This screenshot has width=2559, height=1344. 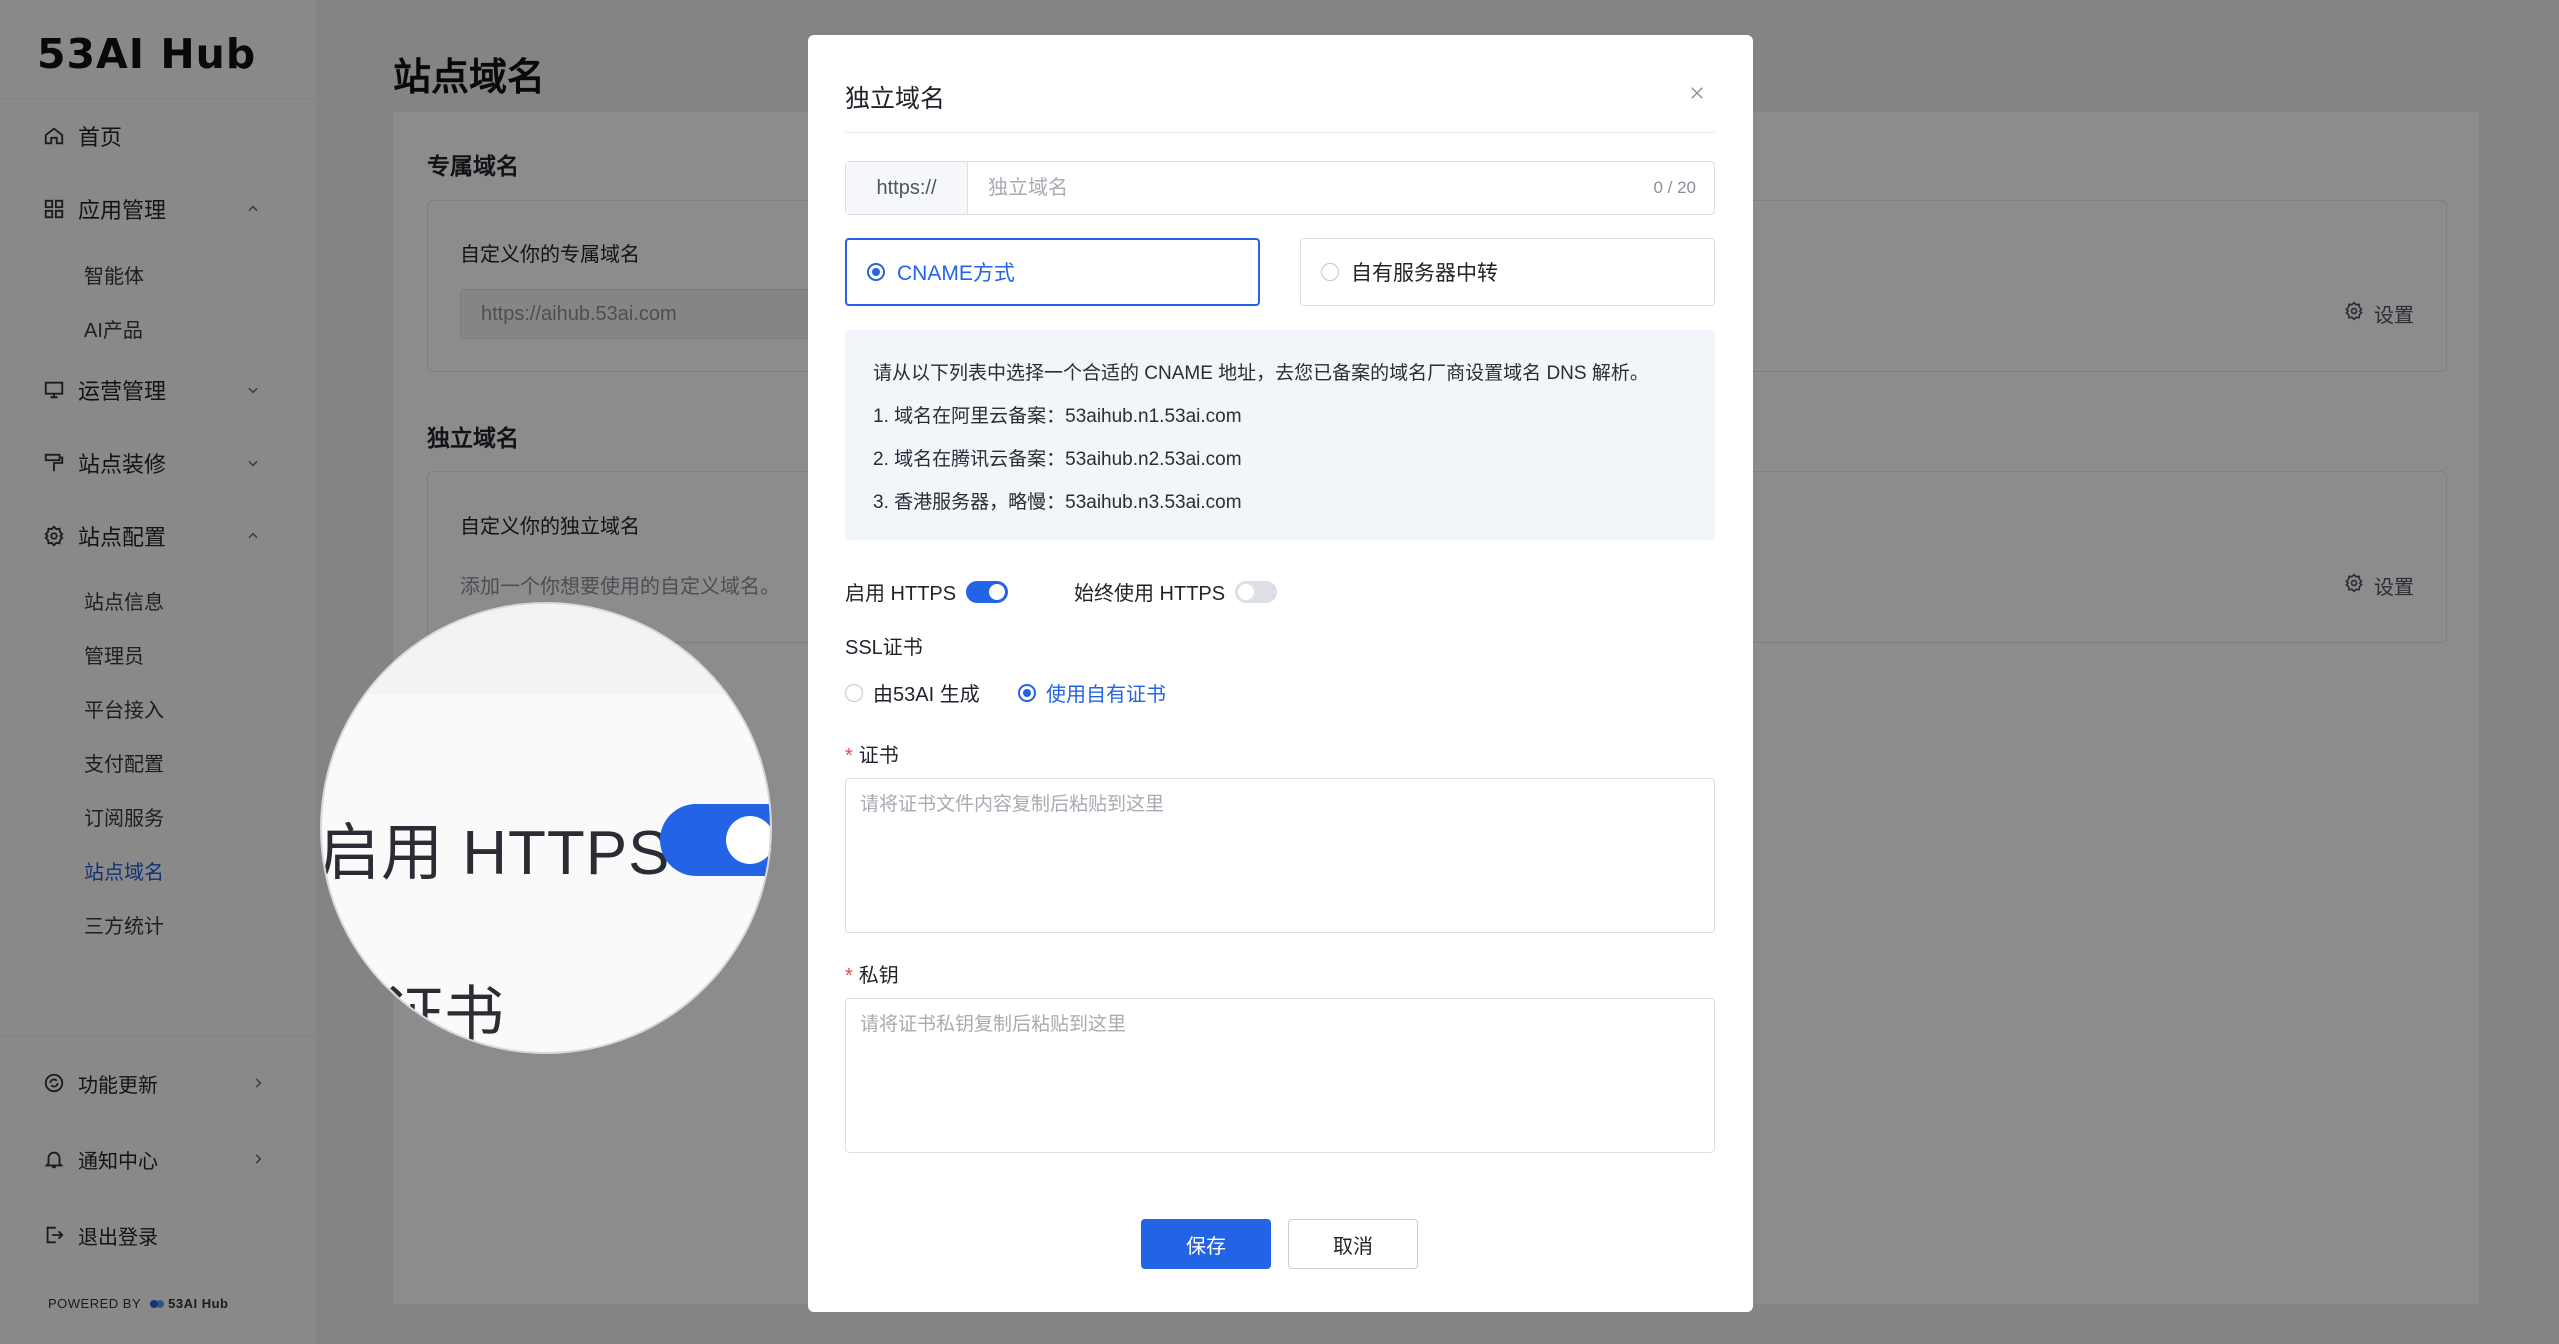 I want to click on save-button: 保存, so click(x=1206, y=1244).